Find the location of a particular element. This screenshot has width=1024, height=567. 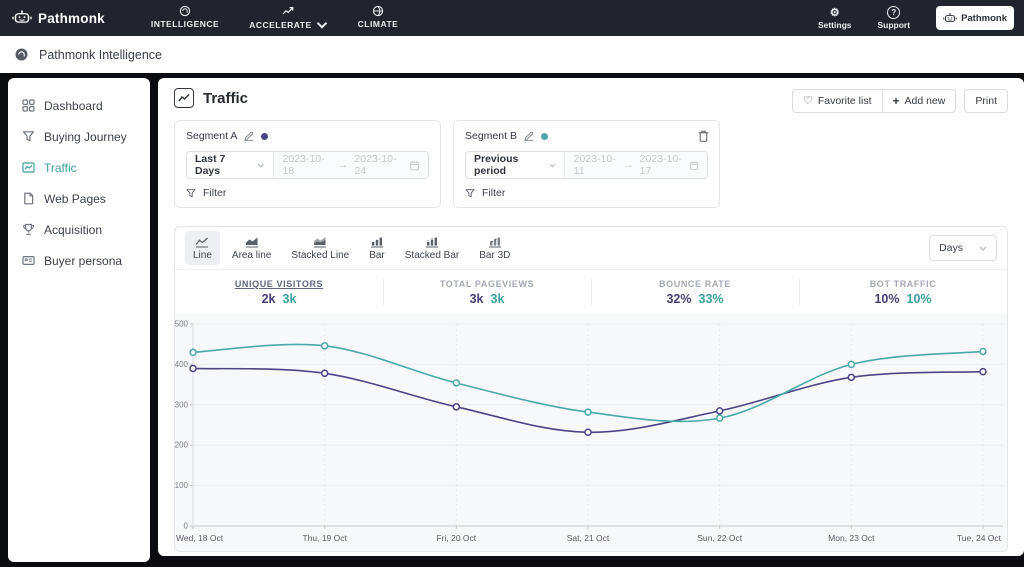

robot-logo-icon is located at coordinates (22, 16).